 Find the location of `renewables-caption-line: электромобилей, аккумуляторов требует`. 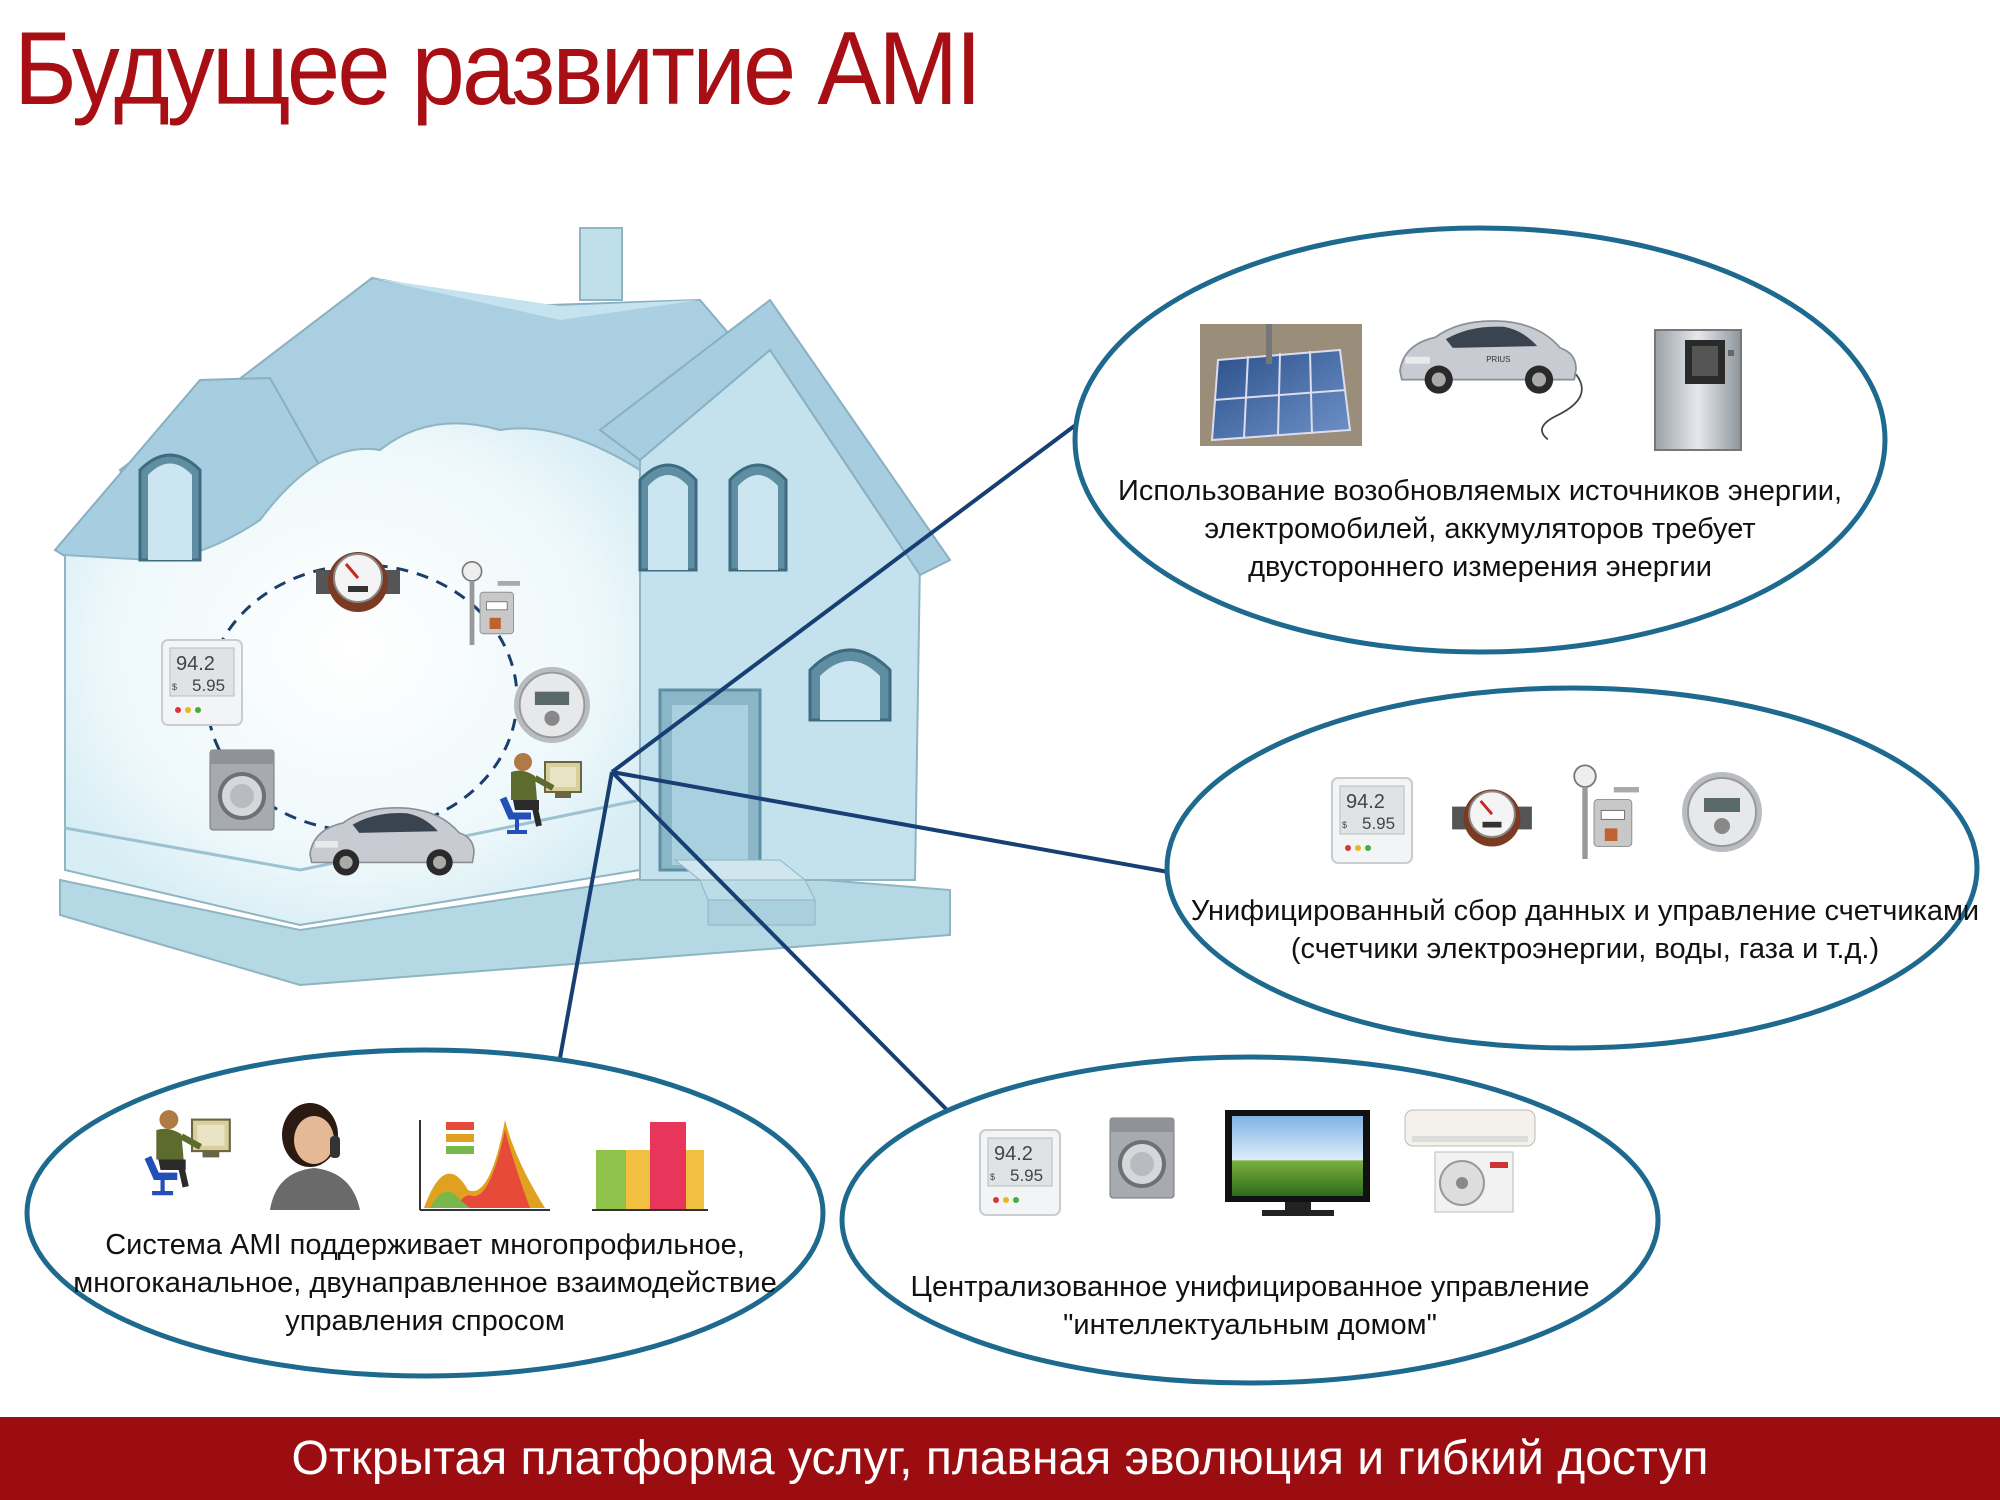

renewables-caption-line: электромобилей, аккумуляторов требует is located at coordinates (1480, 529).